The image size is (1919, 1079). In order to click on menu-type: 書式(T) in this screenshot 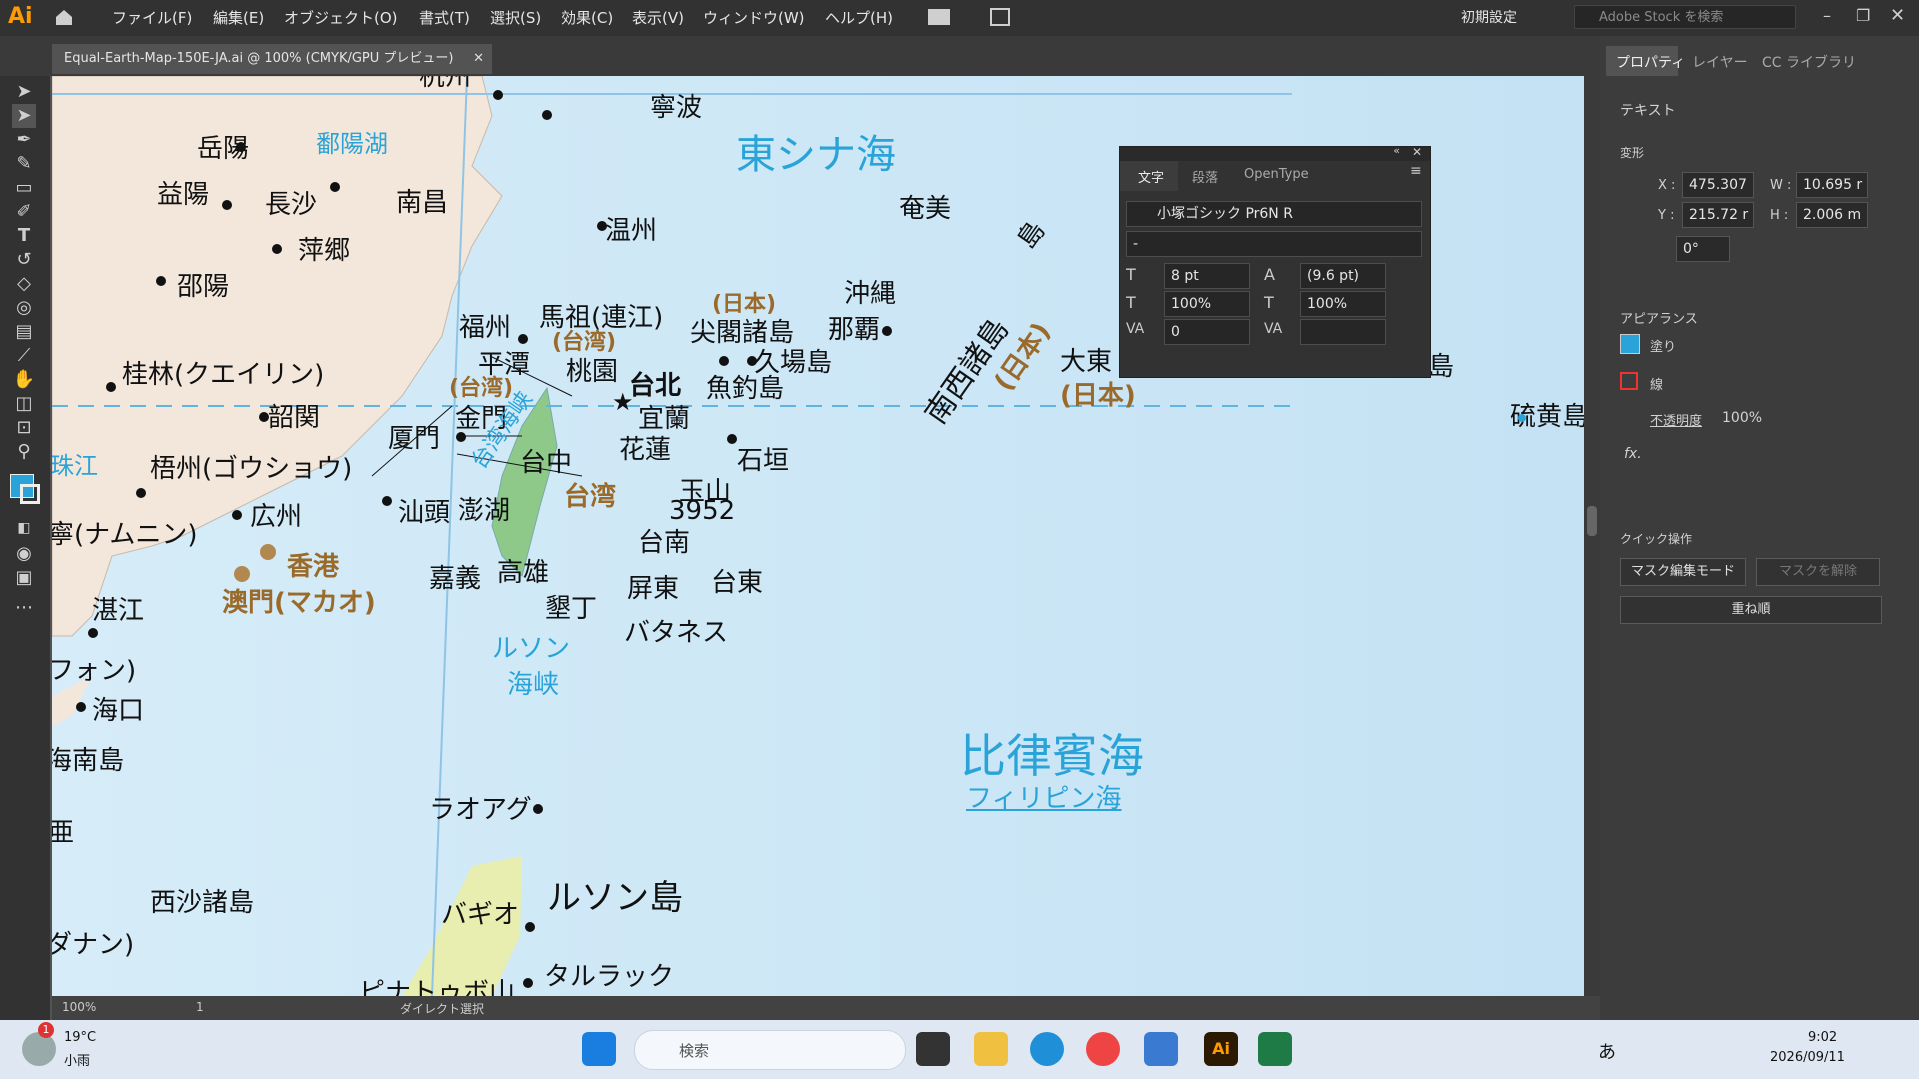, I will do `click(444, 17)`.